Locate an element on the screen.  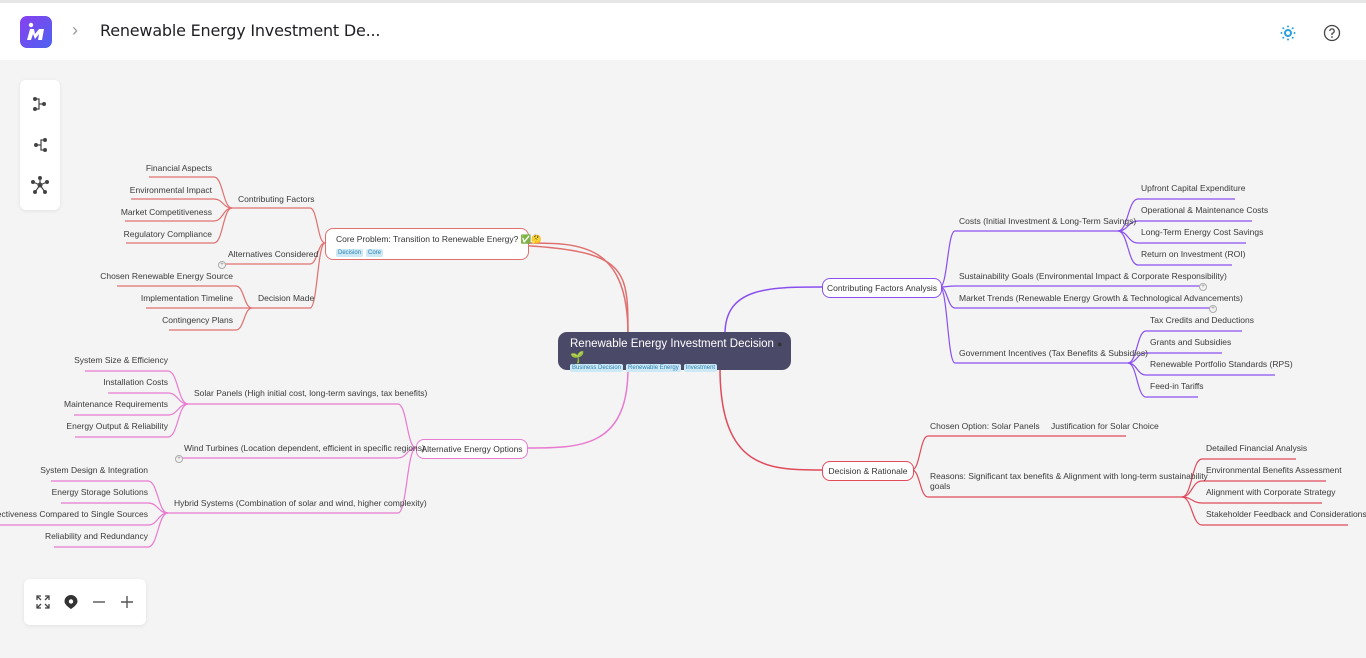
node-contributing-factors: Contributing Factors is located at coordinates (276, 199).